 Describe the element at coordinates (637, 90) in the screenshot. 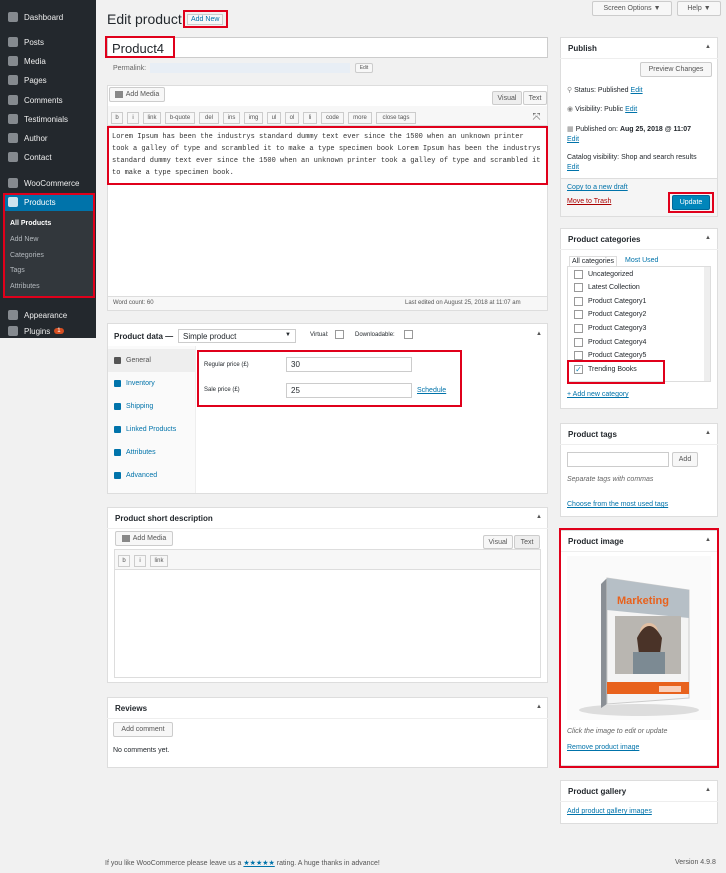

I see `status-edit-link: Edit` at that location.